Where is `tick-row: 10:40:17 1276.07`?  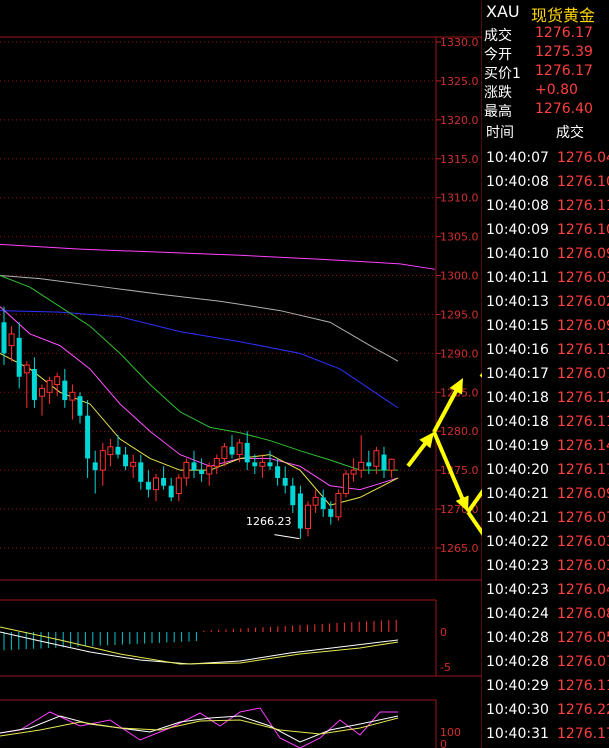
tick-row: 10:40:17 1276.07 is located at coordinates (545, 374).